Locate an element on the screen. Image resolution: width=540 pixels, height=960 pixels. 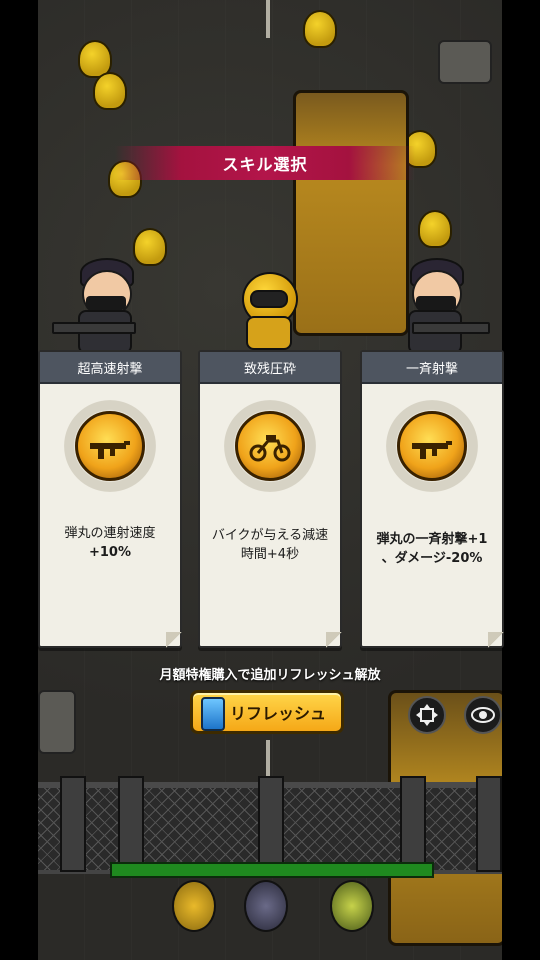
refresh-button-label: リフレッシュ is located at coordinates (277, 713).